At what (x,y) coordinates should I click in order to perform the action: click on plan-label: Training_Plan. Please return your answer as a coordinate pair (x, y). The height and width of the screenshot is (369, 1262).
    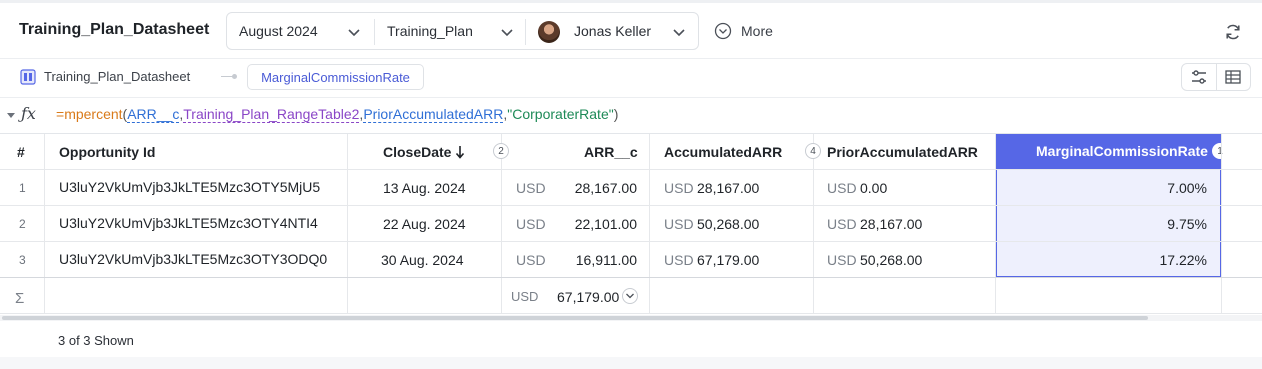
    Looking at the image, I should click on (430, 31).